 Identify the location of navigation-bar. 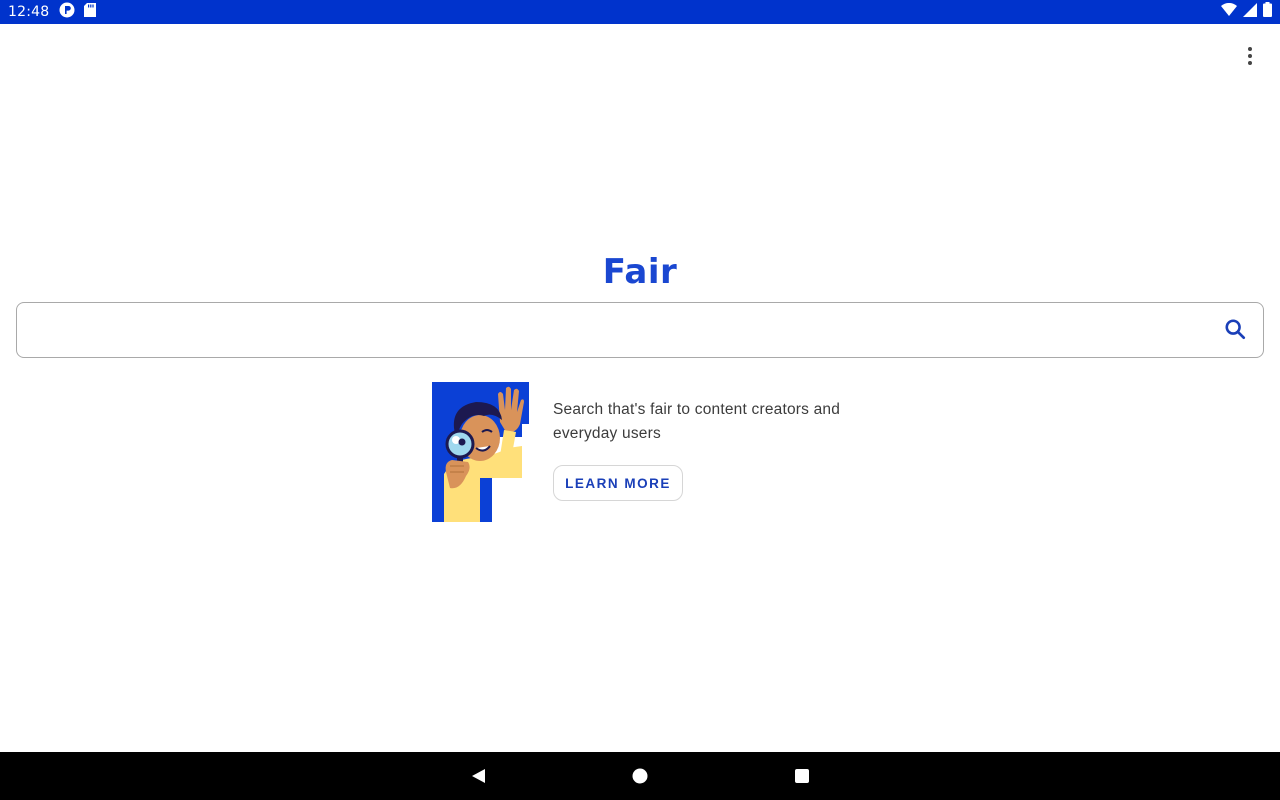
(640, 776).